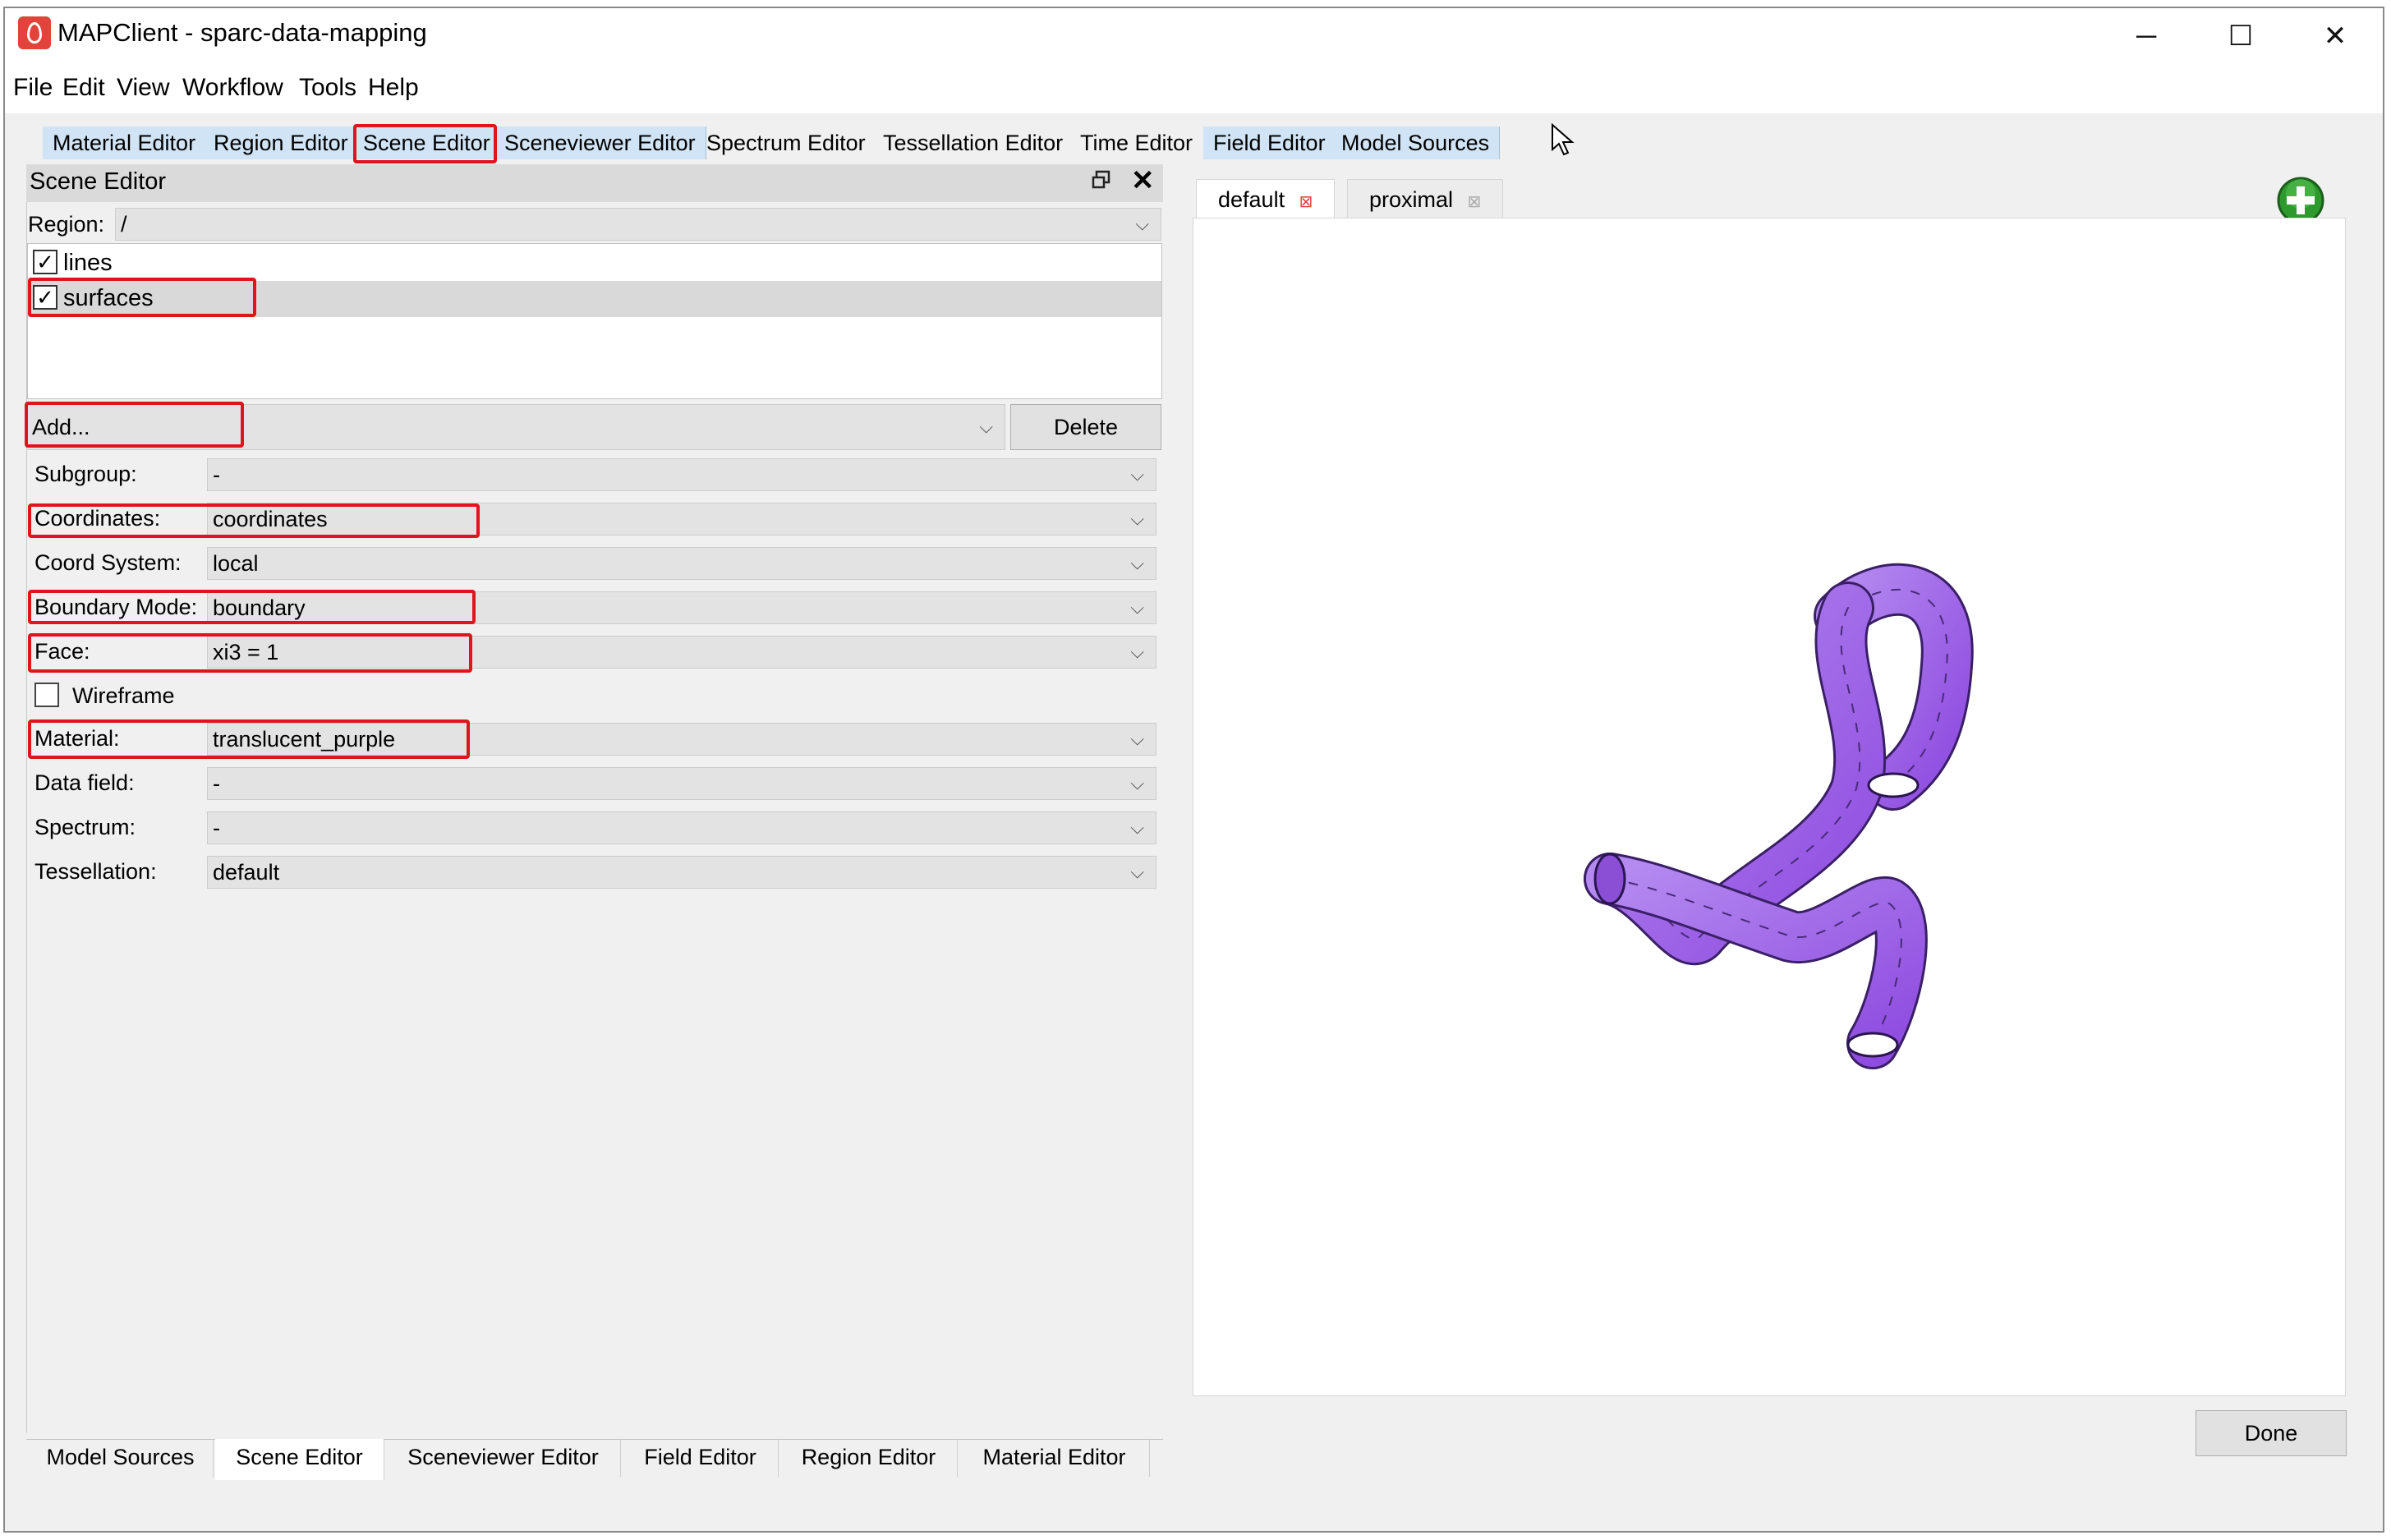 The image size is (2391, 1540). What do you see at coordinates (270, 519) in the screenshot?
I see `coordinates-value: coordinates` at bounding box center [270, 519].